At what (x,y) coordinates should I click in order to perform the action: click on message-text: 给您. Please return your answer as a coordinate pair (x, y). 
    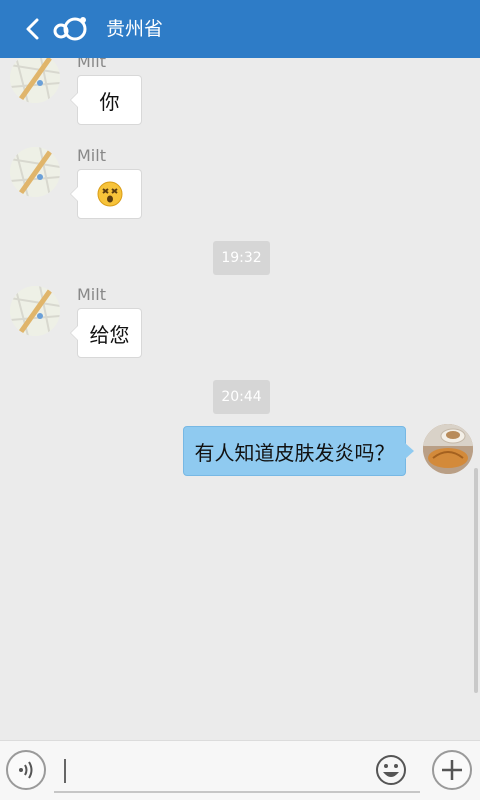
    Looking at the image, I should click on (109, 334).